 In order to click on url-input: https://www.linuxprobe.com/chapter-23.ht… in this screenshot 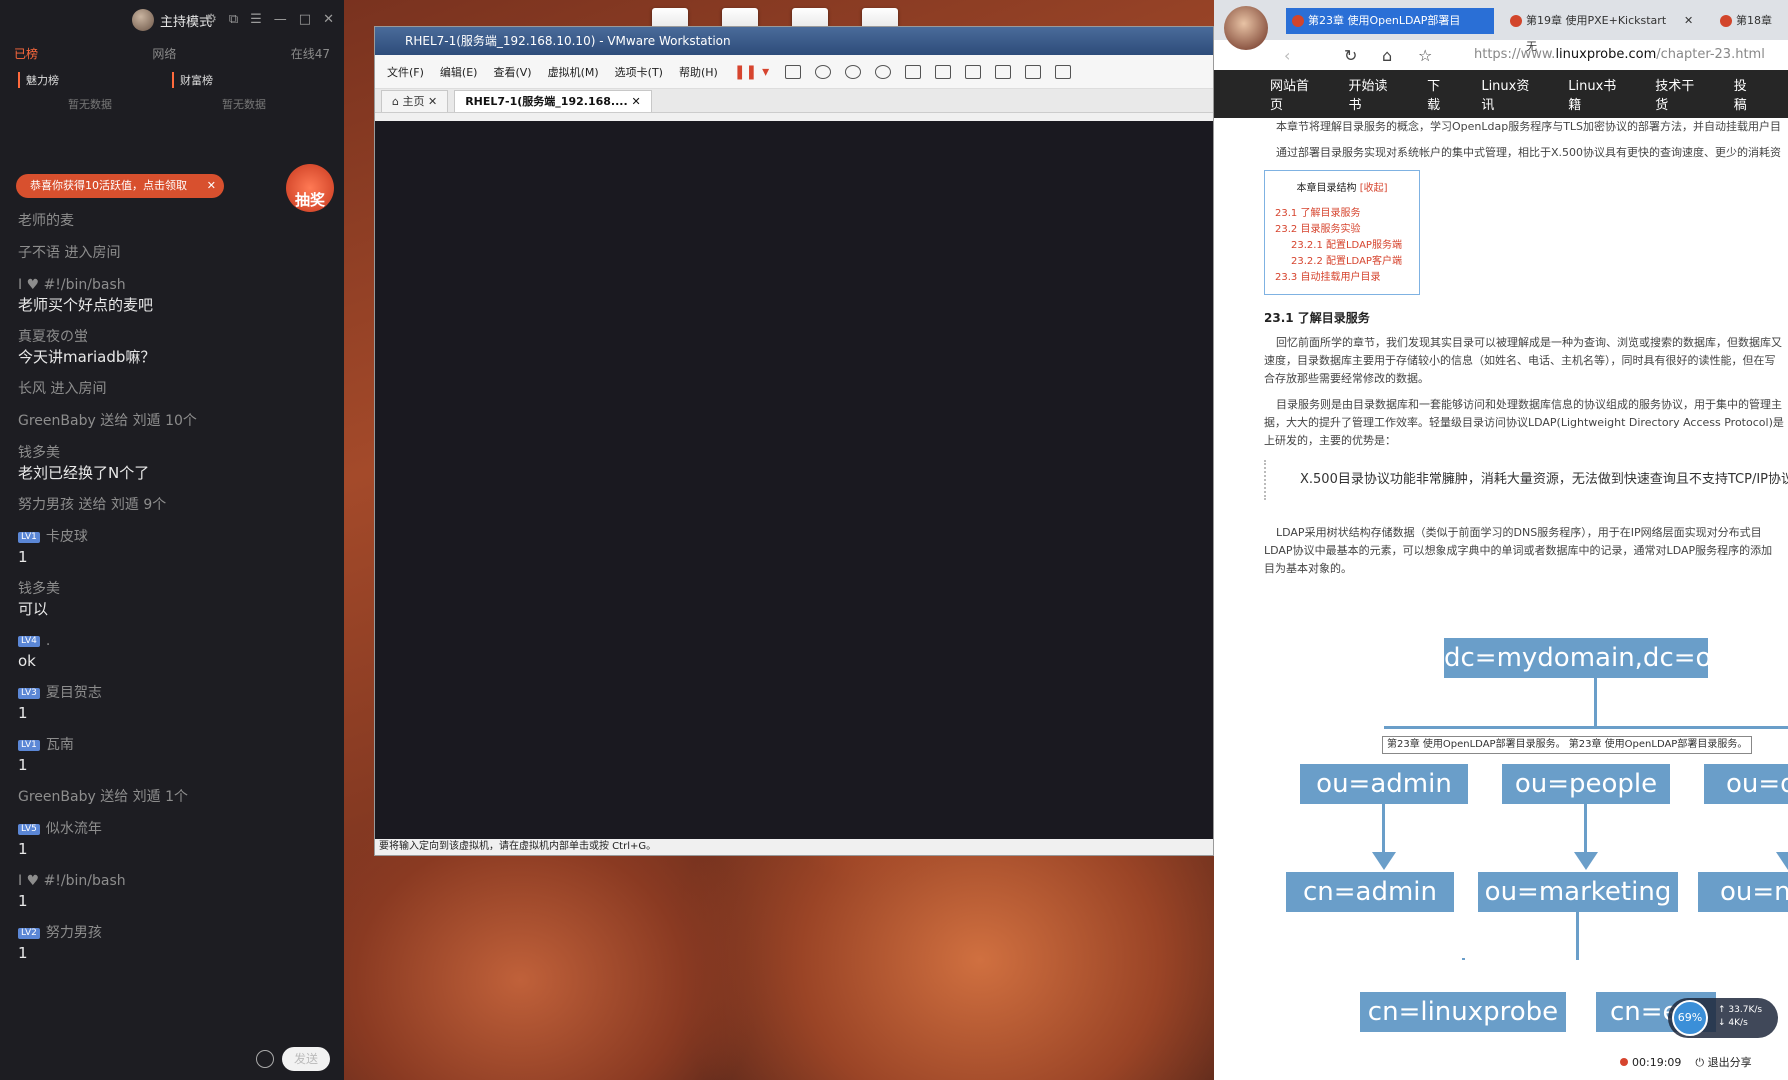, I will do `click(1619, 54)`.